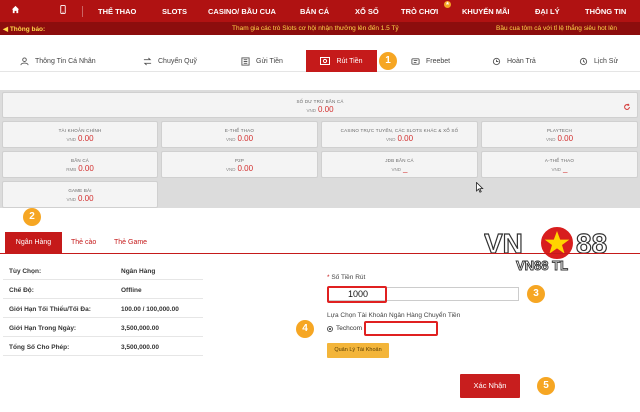  I want to click on hot-badge-icon: ★, so click(447, 4).